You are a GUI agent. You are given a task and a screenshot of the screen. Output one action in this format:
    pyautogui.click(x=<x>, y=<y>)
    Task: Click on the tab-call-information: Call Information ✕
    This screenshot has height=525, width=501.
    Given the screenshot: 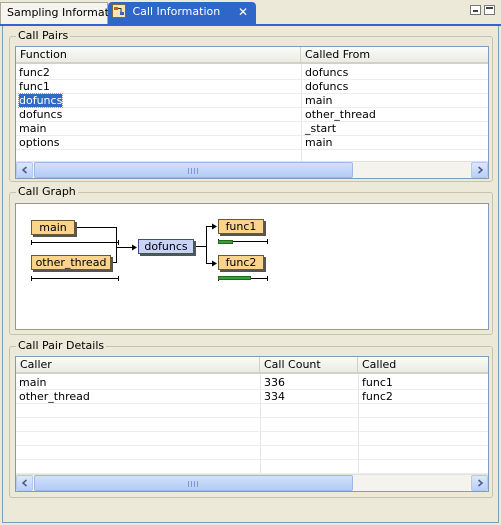 What is the action you would take?
    pyautogui.click(x=182, y=14)
    